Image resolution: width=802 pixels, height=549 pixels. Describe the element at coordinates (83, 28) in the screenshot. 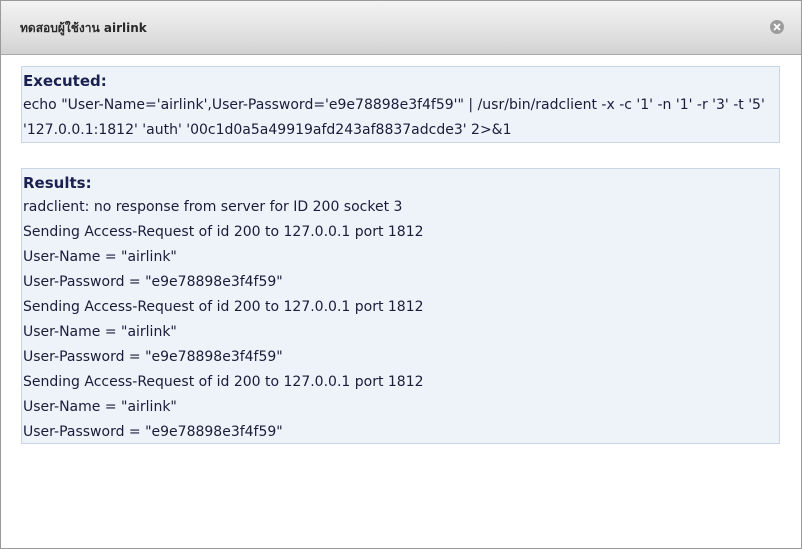

I see `dialog-title: ทดสอบผู้ใช้งาน airlink` at that location.